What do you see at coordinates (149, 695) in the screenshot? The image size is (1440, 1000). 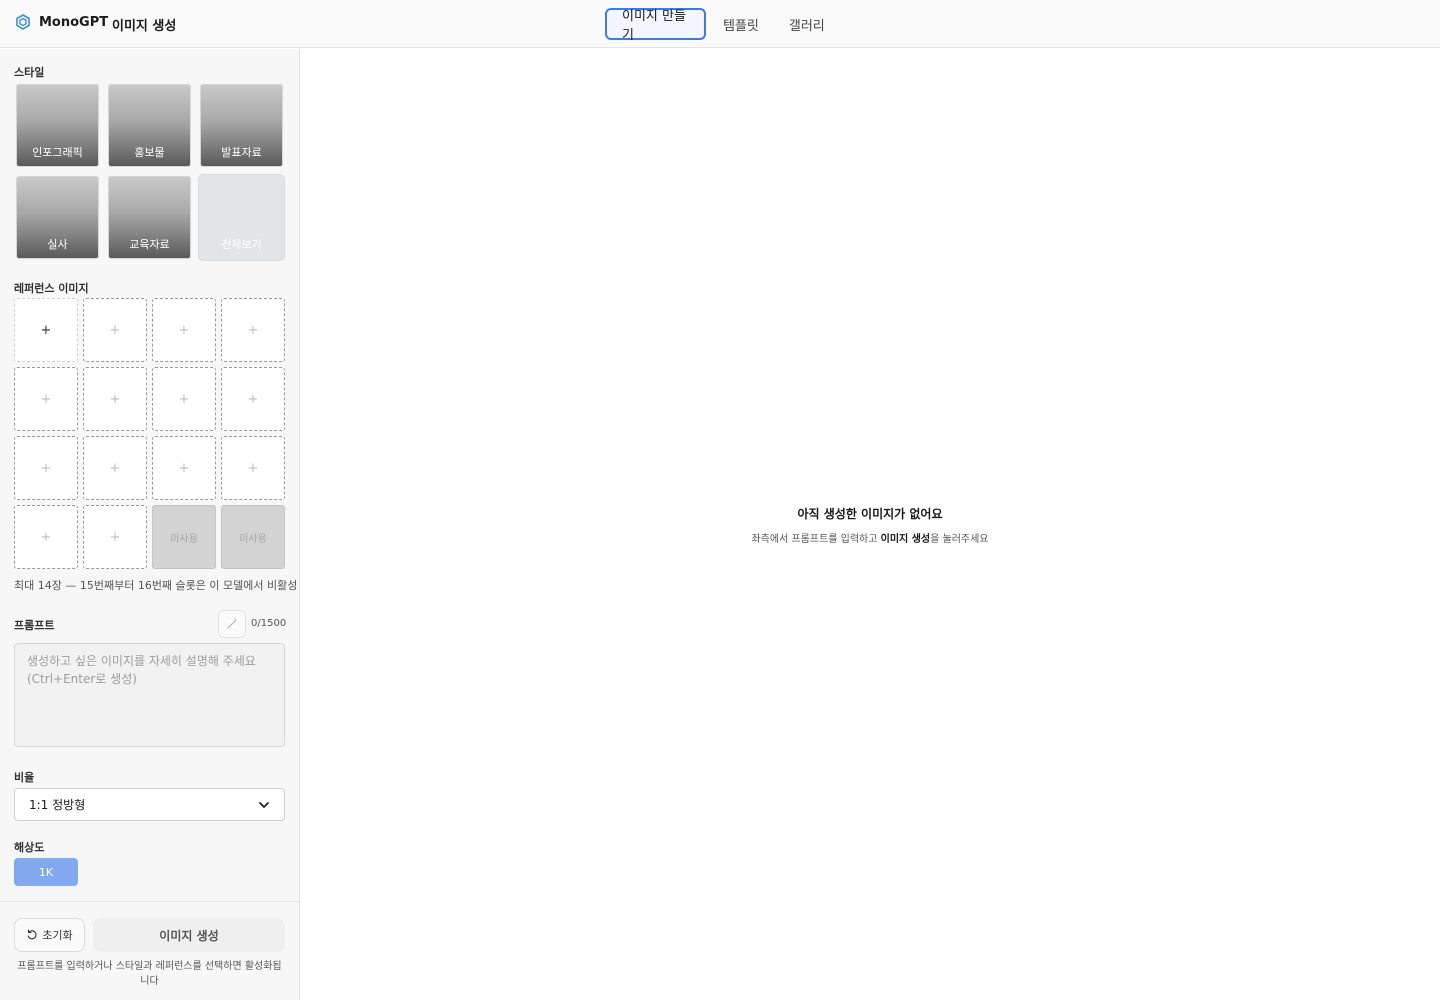 I see `prompt-input` at bounding box center [149, 695].